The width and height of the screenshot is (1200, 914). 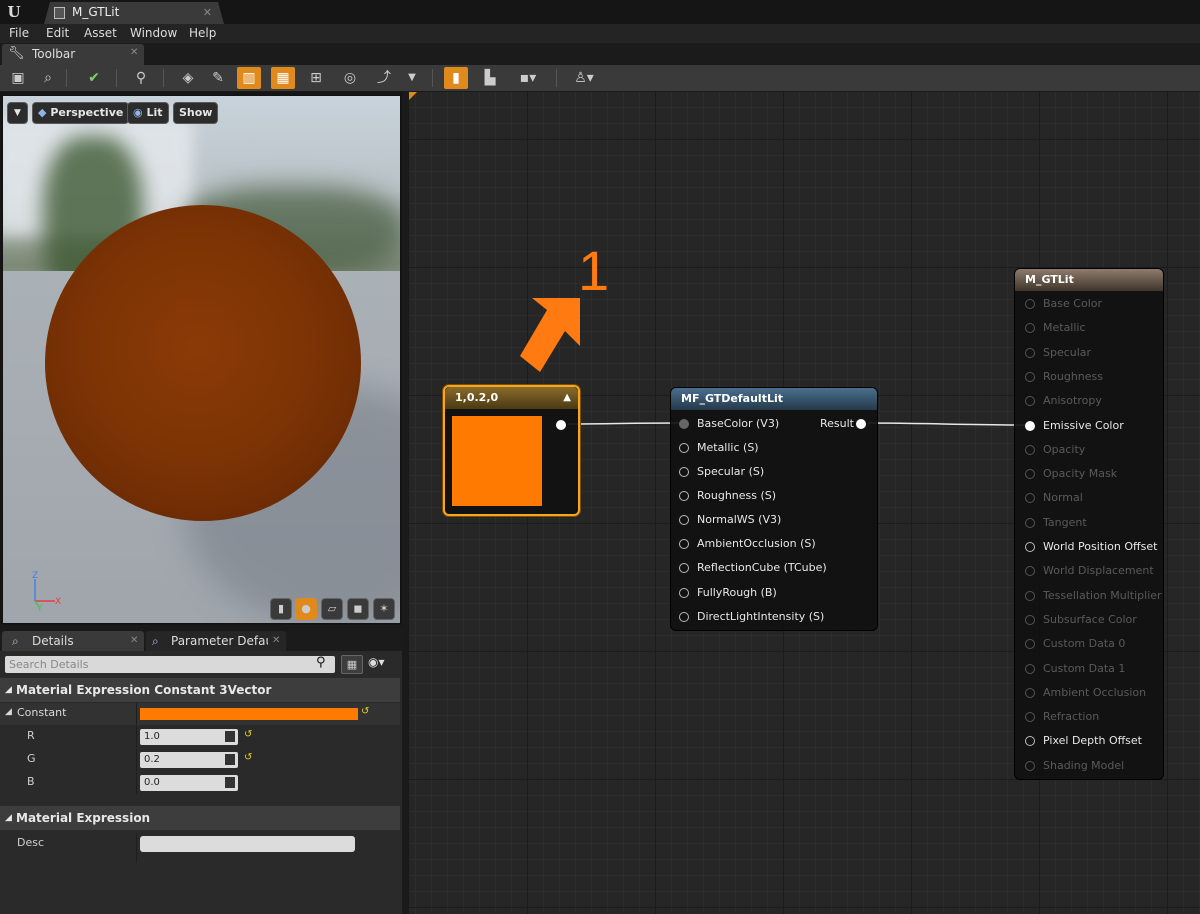 I want to click on result-pin-row: Emissive Color, so click(x=1089, y=426).